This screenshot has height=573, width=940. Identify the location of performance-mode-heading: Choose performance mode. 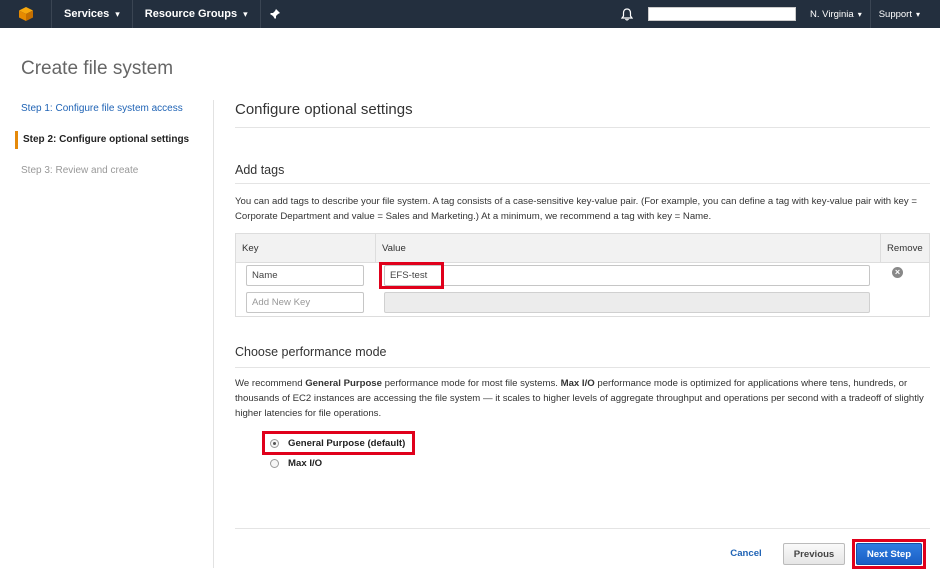
(311, 352).